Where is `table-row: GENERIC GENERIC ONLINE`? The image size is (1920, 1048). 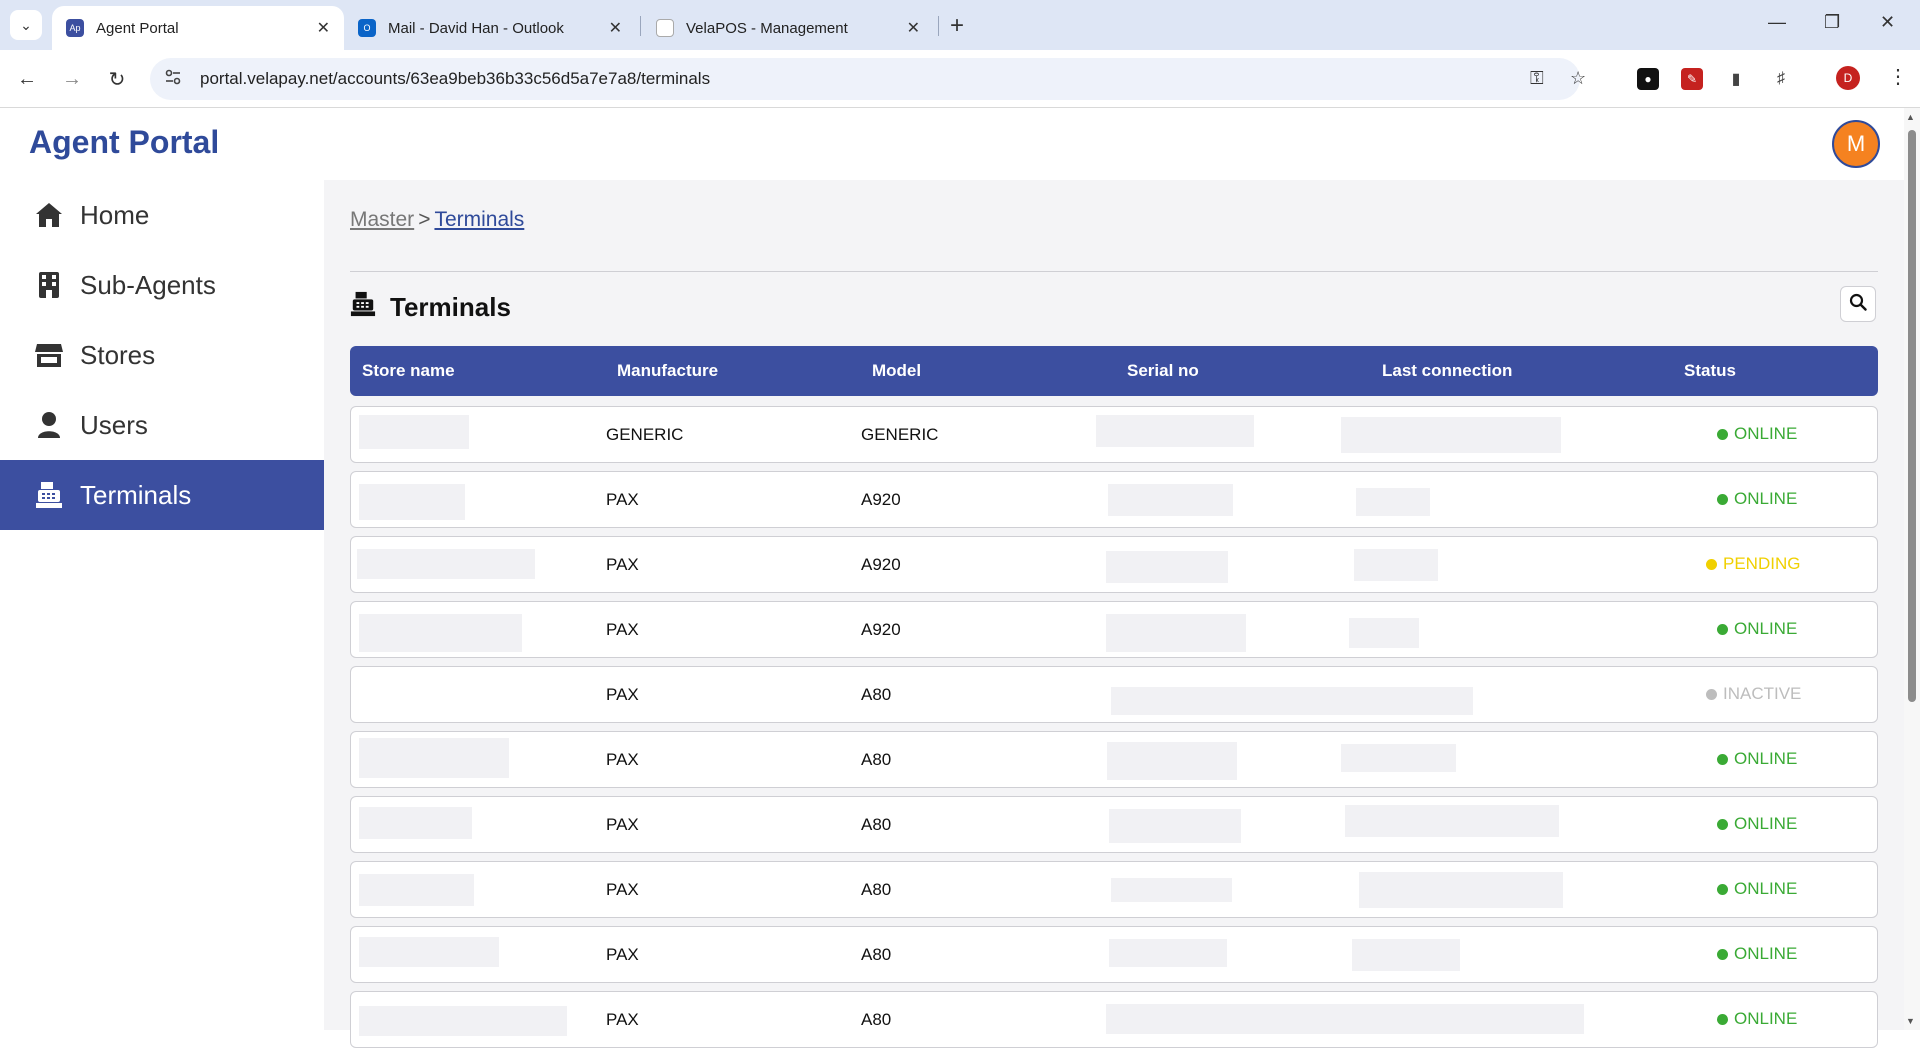
table-row: GENERIC GENERIC ONLINE is located at coordinates (1114, 434).